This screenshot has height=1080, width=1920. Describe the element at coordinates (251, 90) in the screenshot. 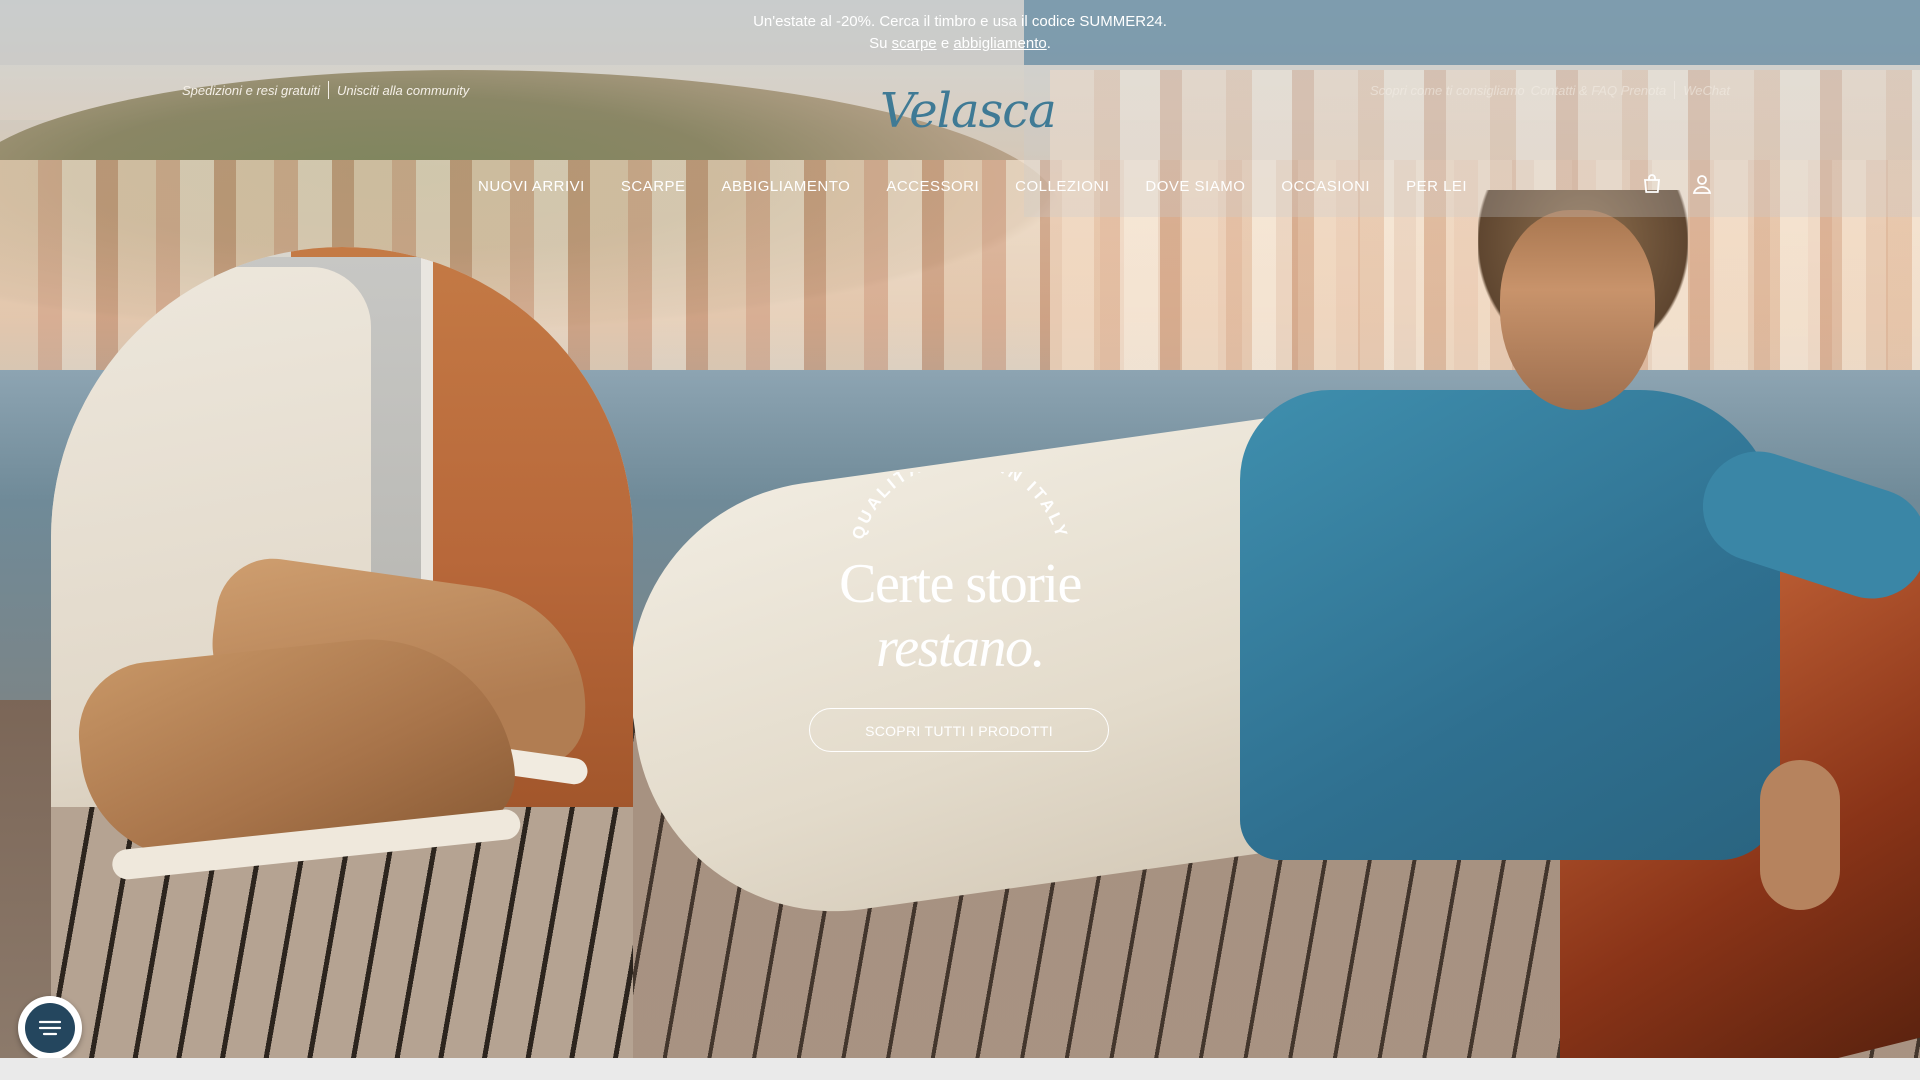

I see `free-shipping-link: Spedizioni e resi gratuiti` at that location.